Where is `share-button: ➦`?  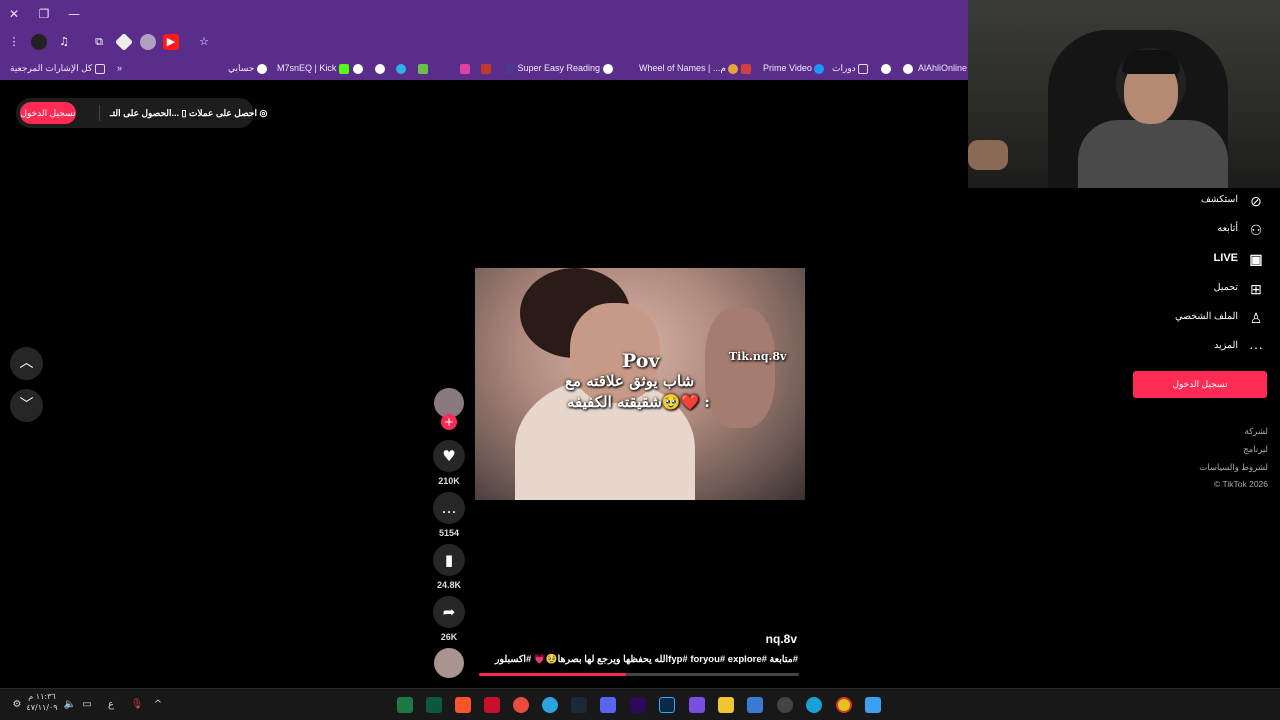 share-button: ➦ is located at coordinates (449, 612).